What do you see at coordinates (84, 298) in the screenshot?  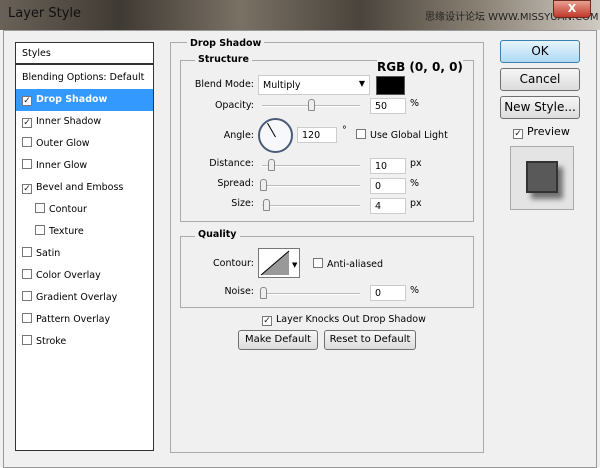 I see `style-item-gradient-overlay: Gradient Overlay` at bounding box center [84, 298].